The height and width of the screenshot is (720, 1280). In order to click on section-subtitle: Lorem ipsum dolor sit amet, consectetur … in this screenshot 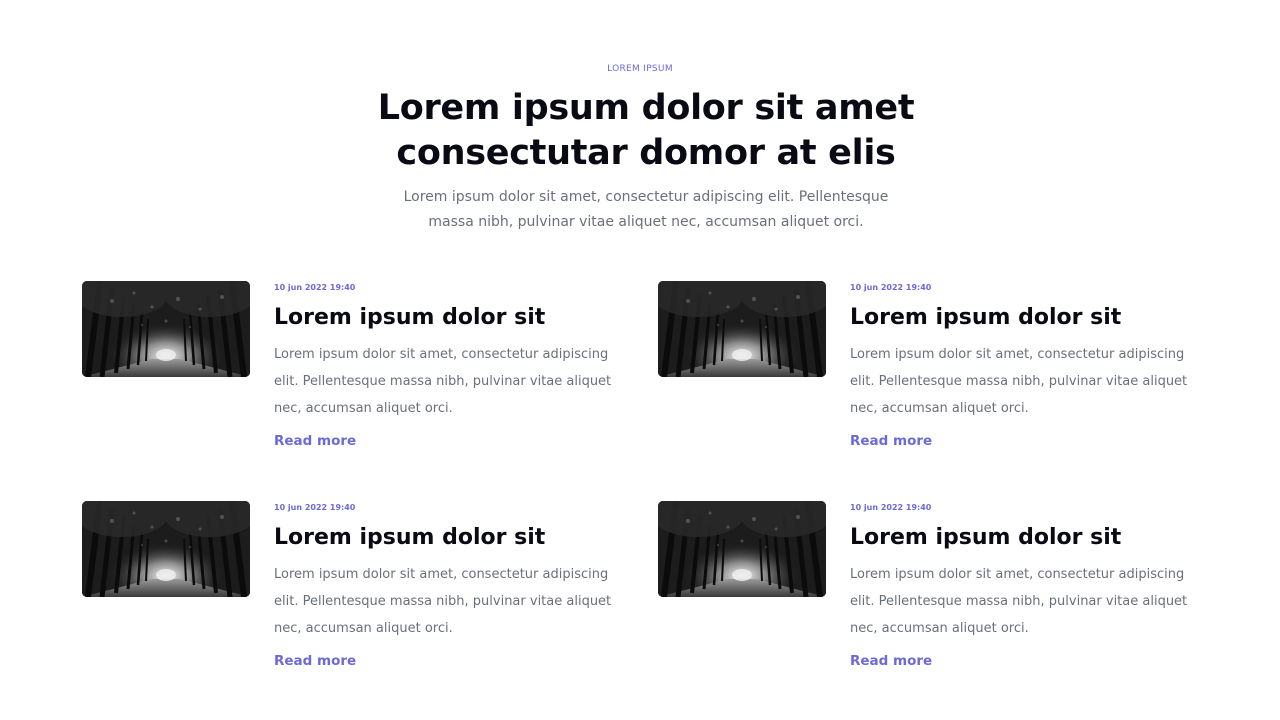, I will do `click(646, 209)`.